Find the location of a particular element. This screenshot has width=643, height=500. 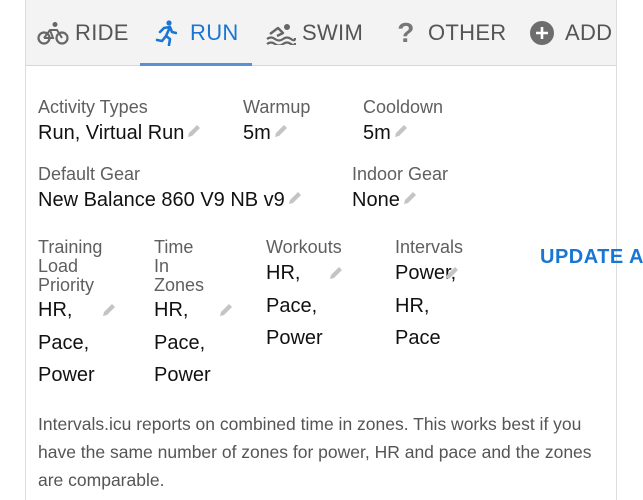

time-in-zones-value: HR, Pace, Power is located at coordinates (182, 343).